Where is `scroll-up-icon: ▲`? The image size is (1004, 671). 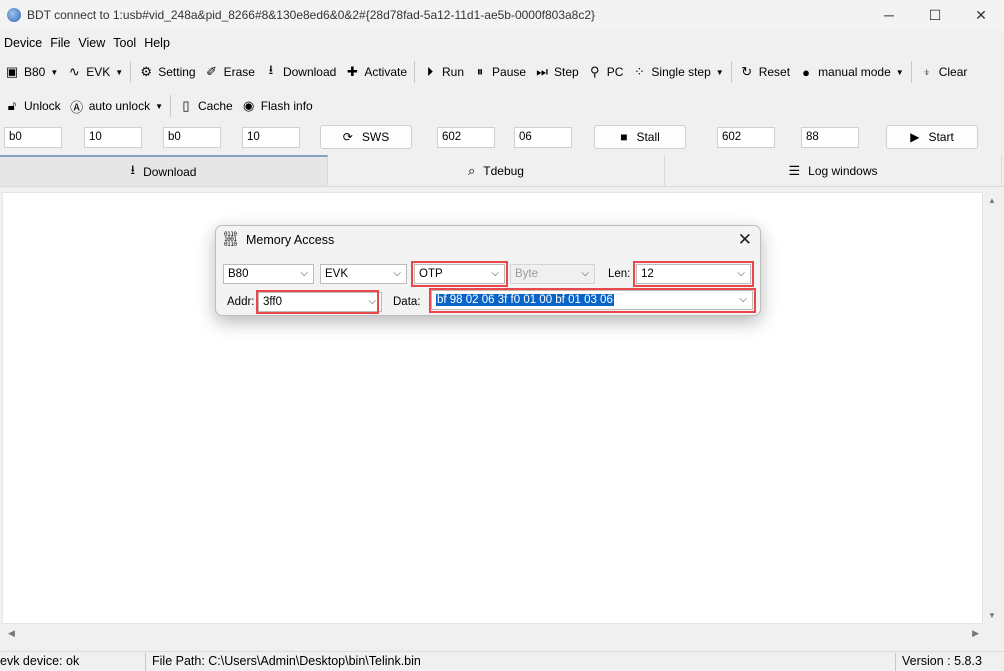 scroll-up-icon: ▲ is located at coordinates (992, 200).